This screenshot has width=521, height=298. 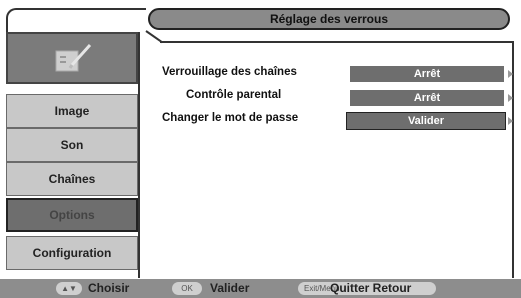 I want to click on notepad-pencil-icon, so click(x=73, y=57).